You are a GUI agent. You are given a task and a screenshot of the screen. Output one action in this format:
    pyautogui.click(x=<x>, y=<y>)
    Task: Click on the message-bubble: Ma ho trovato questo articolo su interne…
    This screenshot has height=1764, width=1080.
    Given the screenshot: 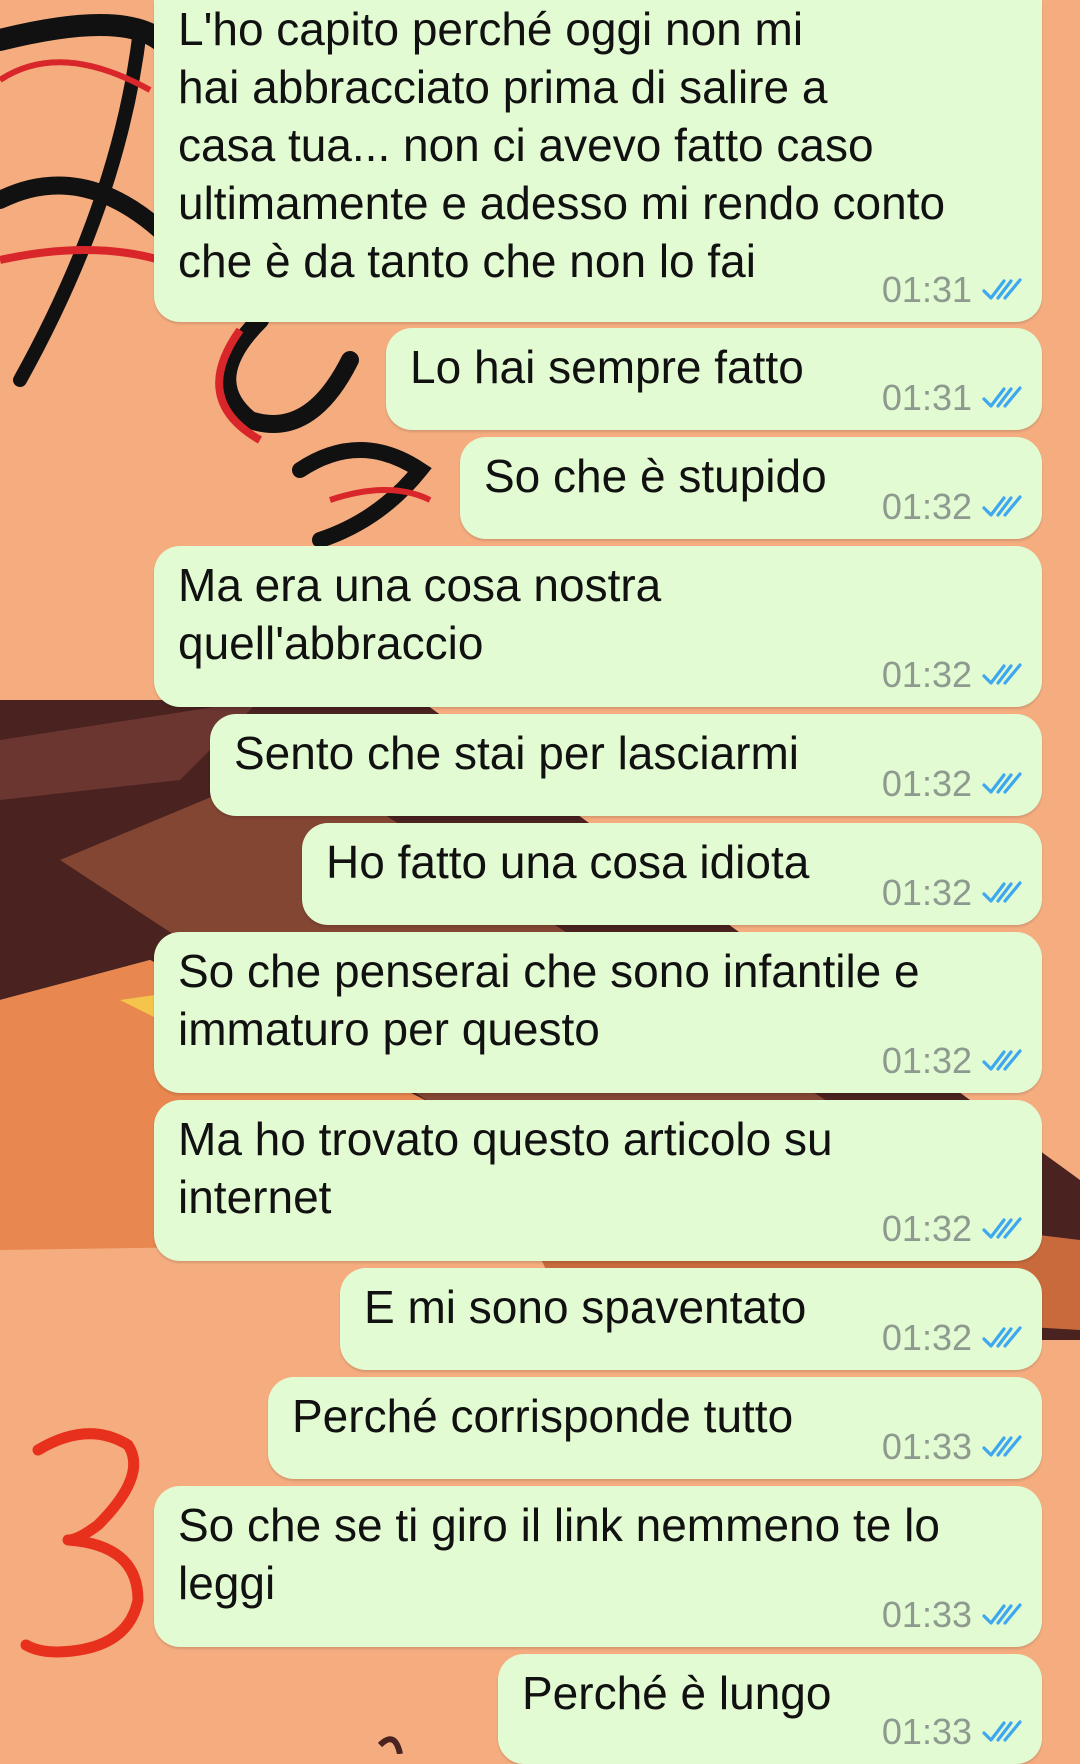 What is the action you would take?
    pyautogui.click(x=598, y=1180)
    